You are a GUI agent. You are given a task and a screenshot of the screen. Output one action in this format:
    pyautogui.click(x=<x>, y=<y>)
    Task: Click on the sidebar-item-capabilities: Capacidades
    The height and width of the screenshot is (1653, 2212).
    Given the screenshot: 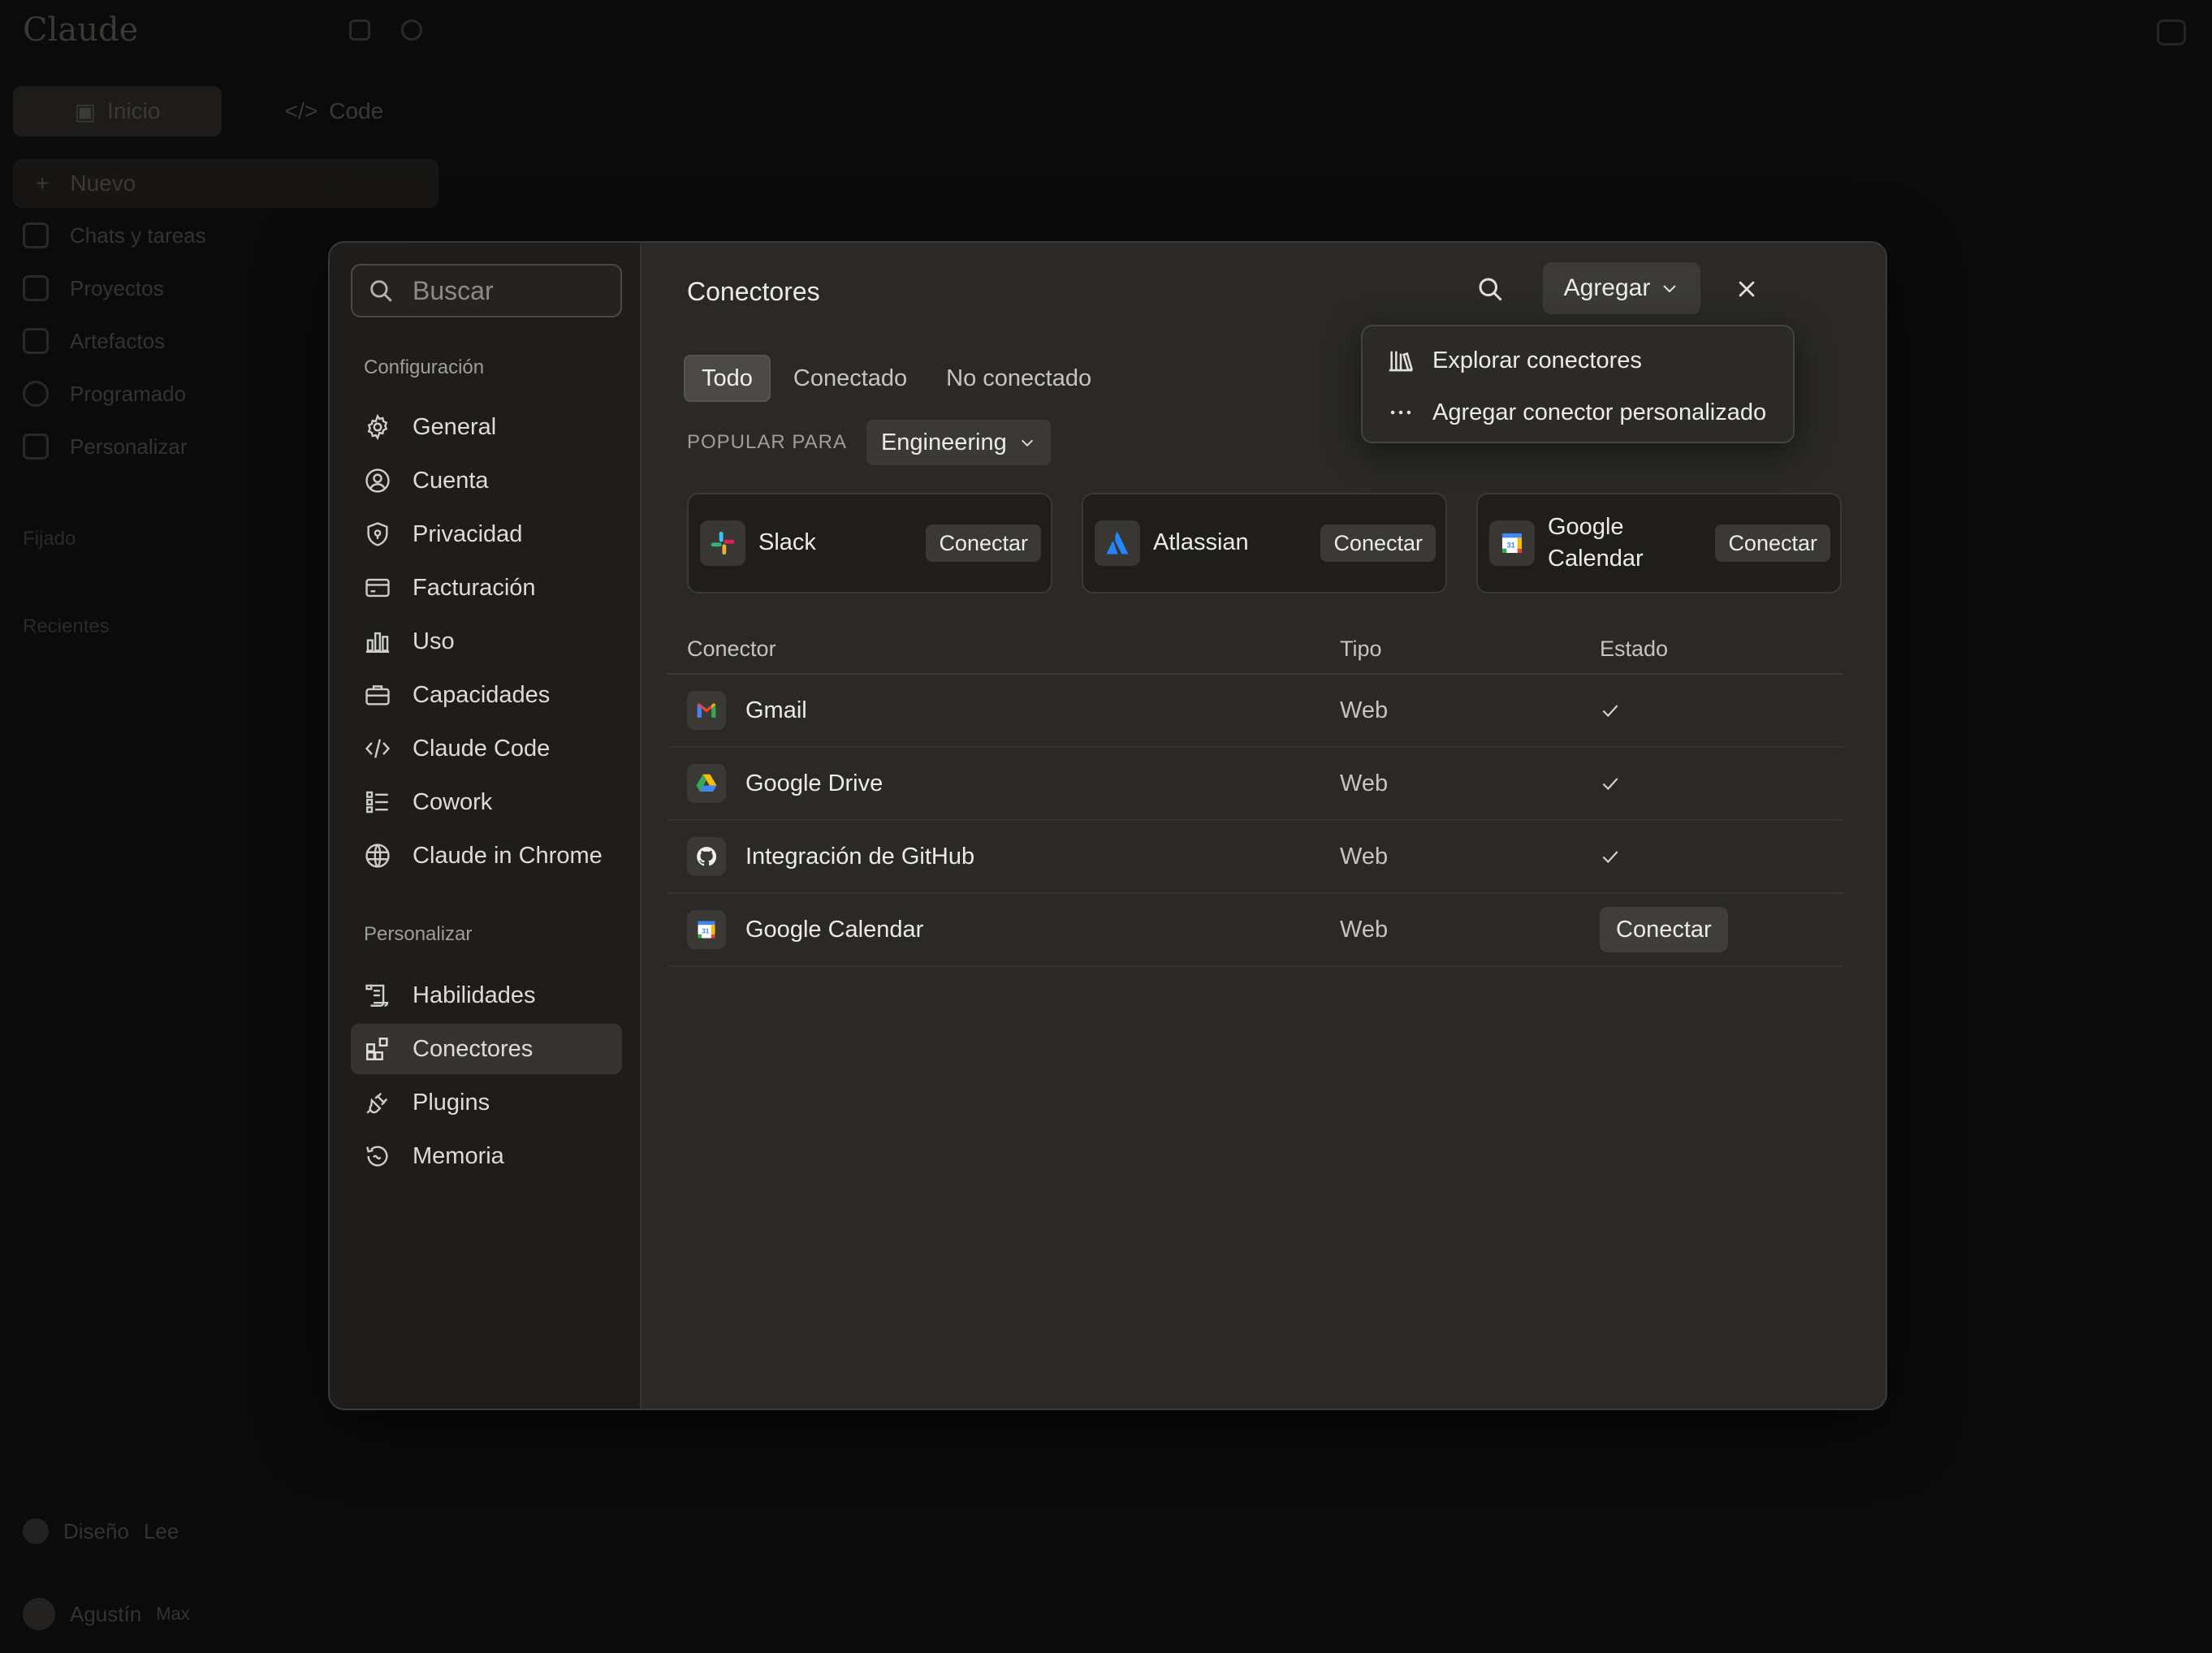 What is the action you would take?
    pyautogui.click(x=486, y=695)
    